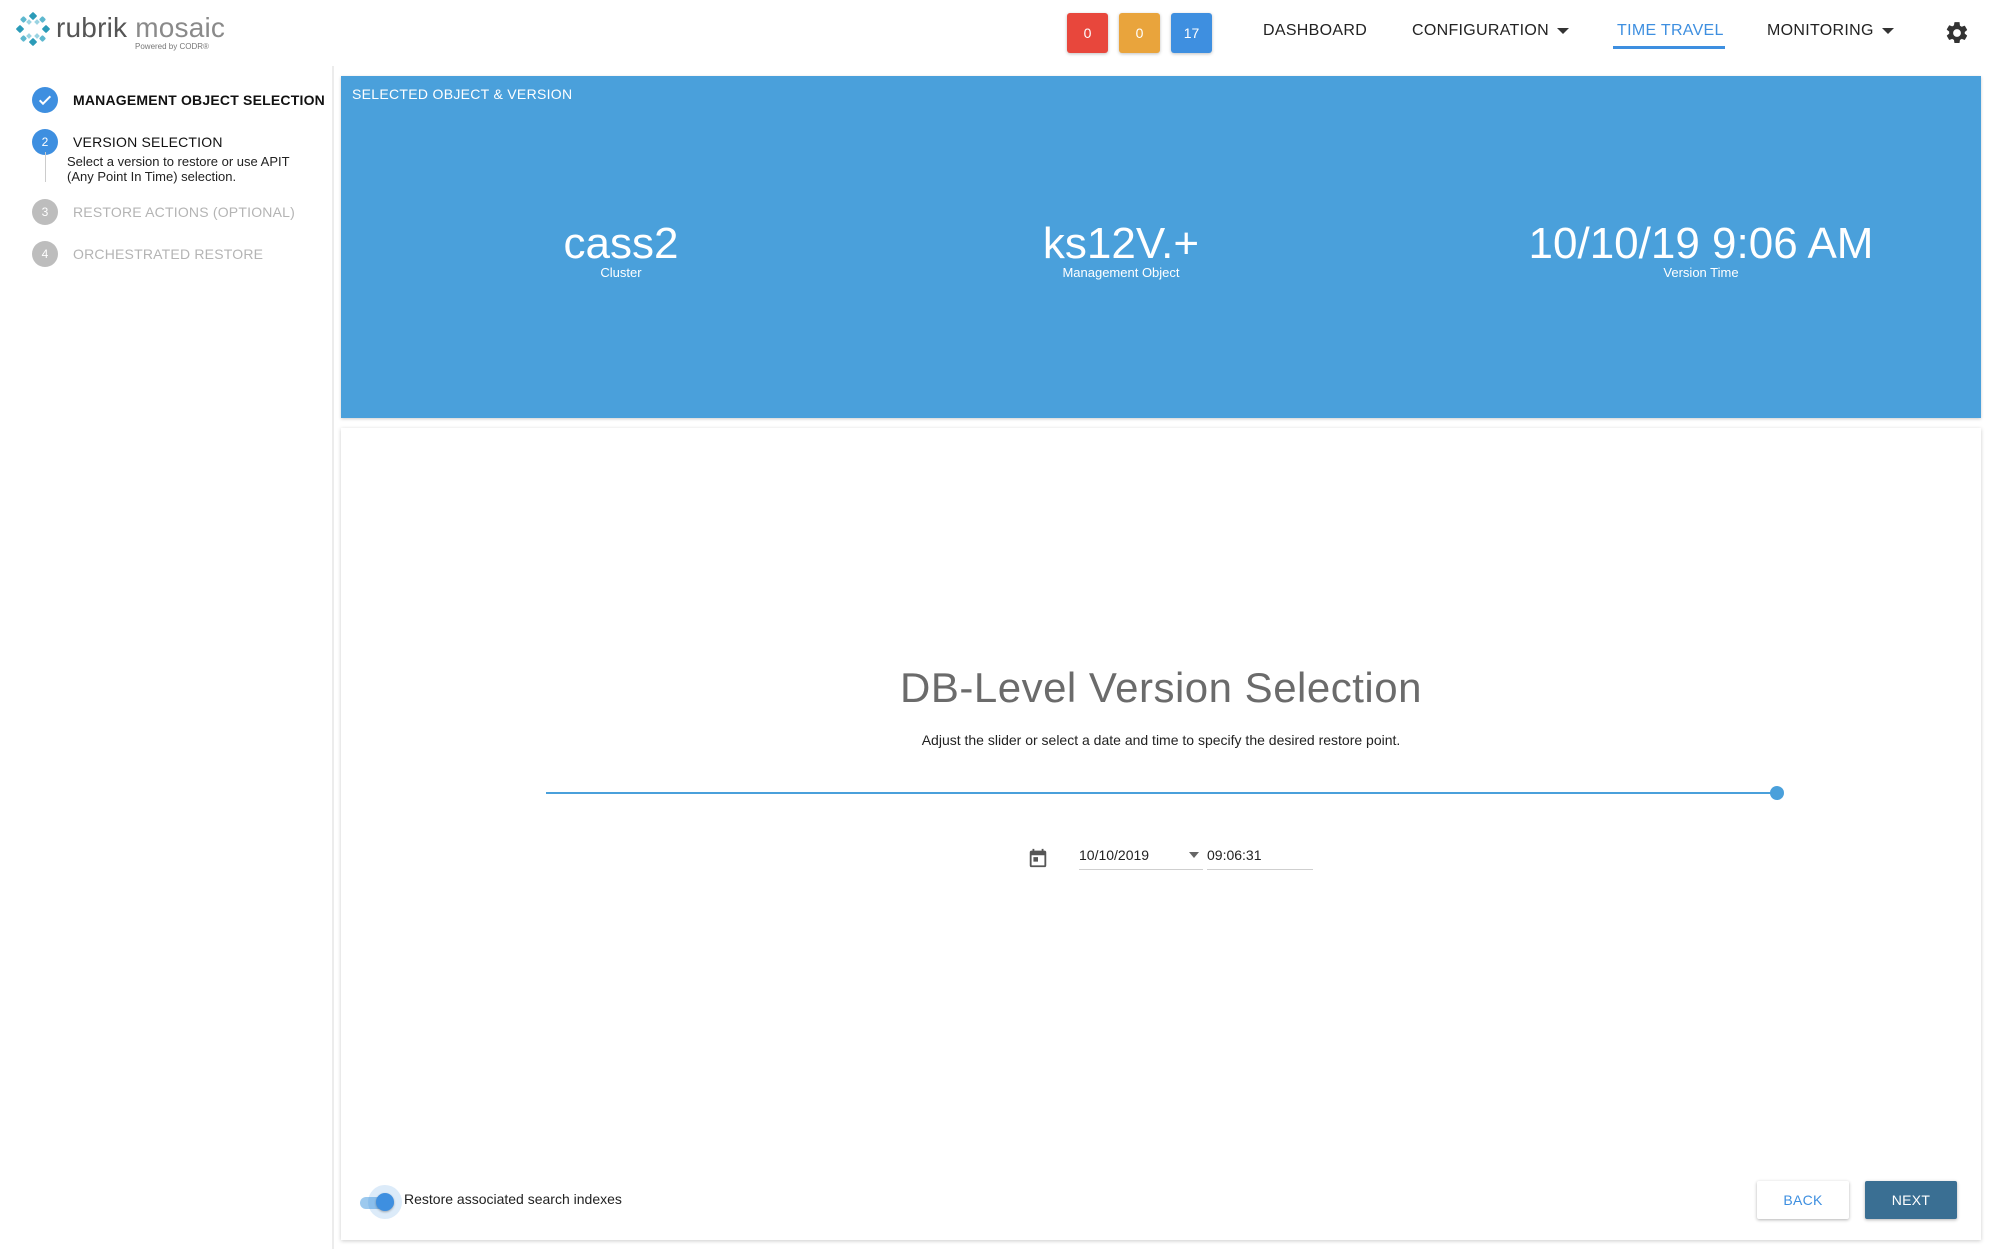 This screenshot has width=1999, height=1249. Describe the element at coordinates (92, 27) in the screenshot. I see `logo-primary: rubrik` at that location.